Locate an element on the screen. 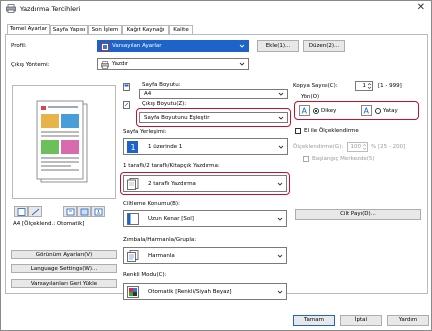  help-button: Yardım is located at coordinates (408, 320).